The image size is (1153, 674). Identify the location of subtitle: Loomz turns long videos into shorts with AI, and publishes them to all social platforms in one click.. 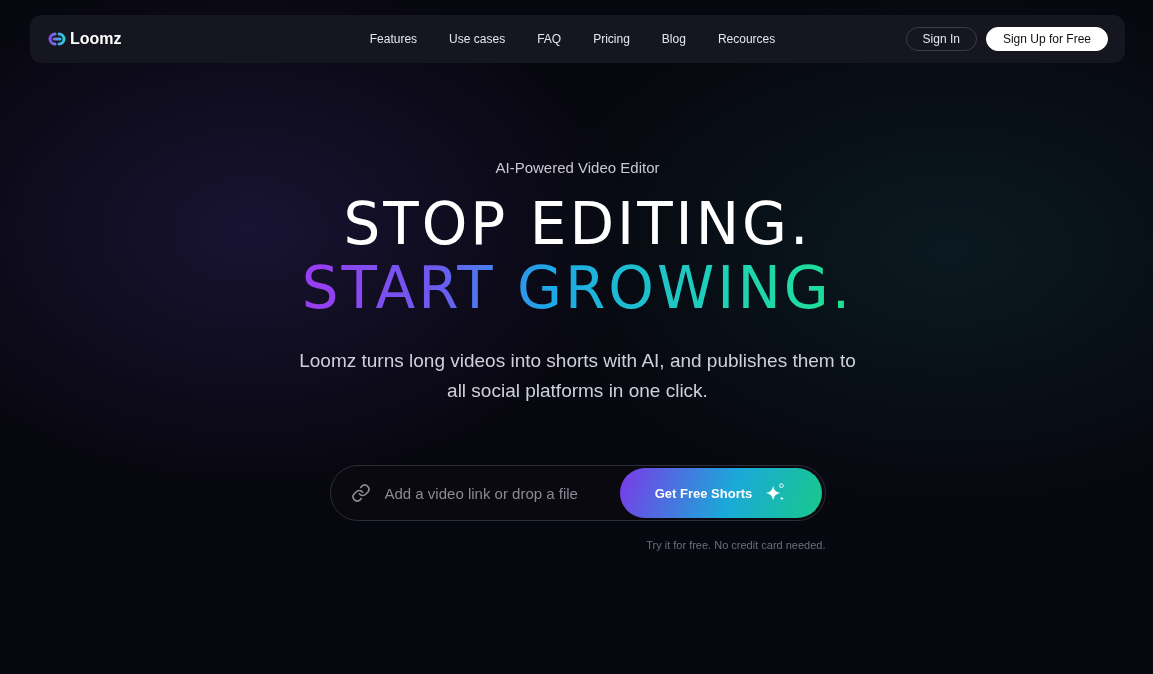
(577, 376).